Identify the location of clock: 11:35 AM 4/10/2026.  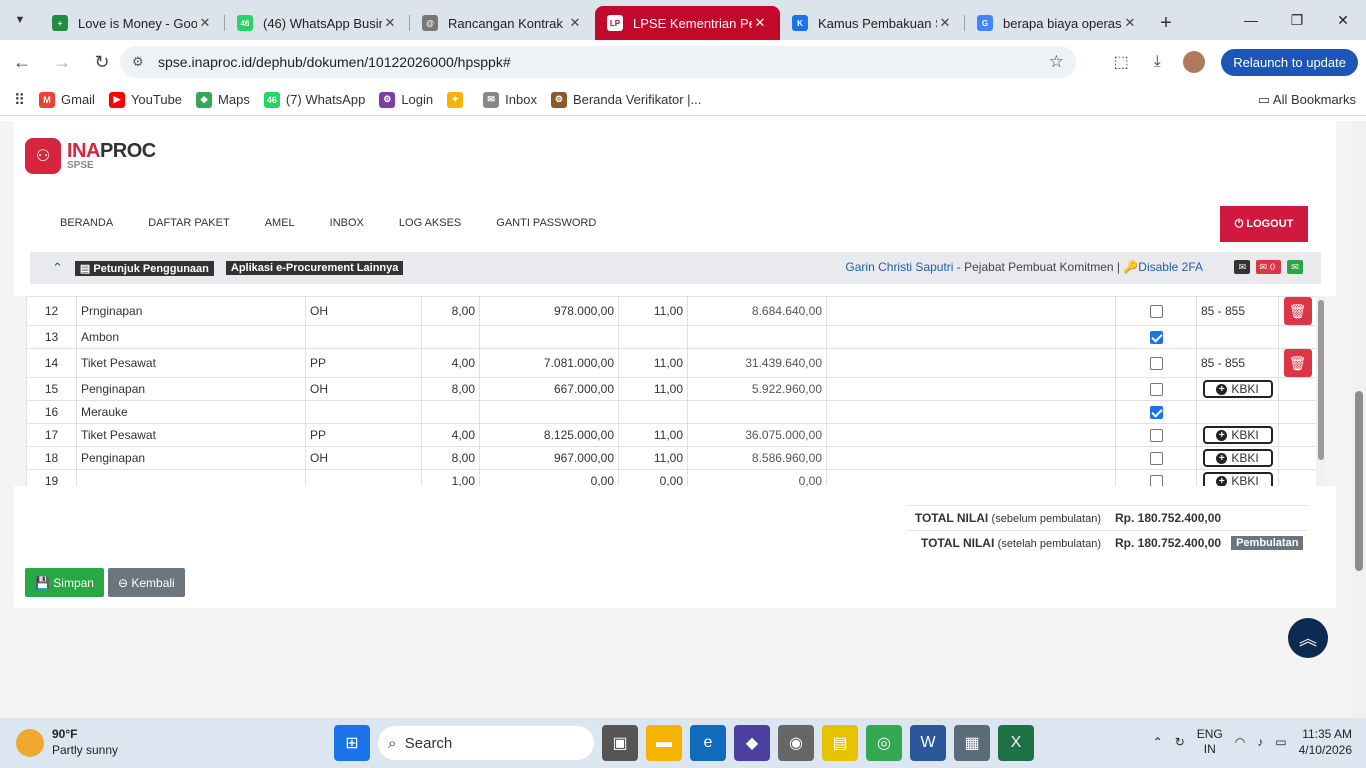
(1325, 742).